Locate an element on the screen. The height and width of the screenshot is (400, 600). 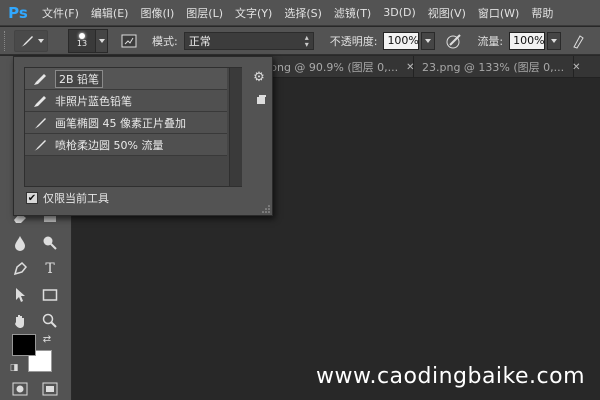
flow-label: 流量: is located at coordinates (490, 41).